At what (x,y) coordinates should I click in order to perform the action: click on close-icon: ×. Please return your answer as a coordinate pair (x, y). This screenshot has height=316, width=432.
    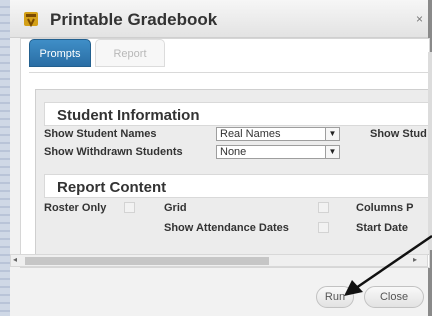
    Looking at the image, I should click on (421, 19).